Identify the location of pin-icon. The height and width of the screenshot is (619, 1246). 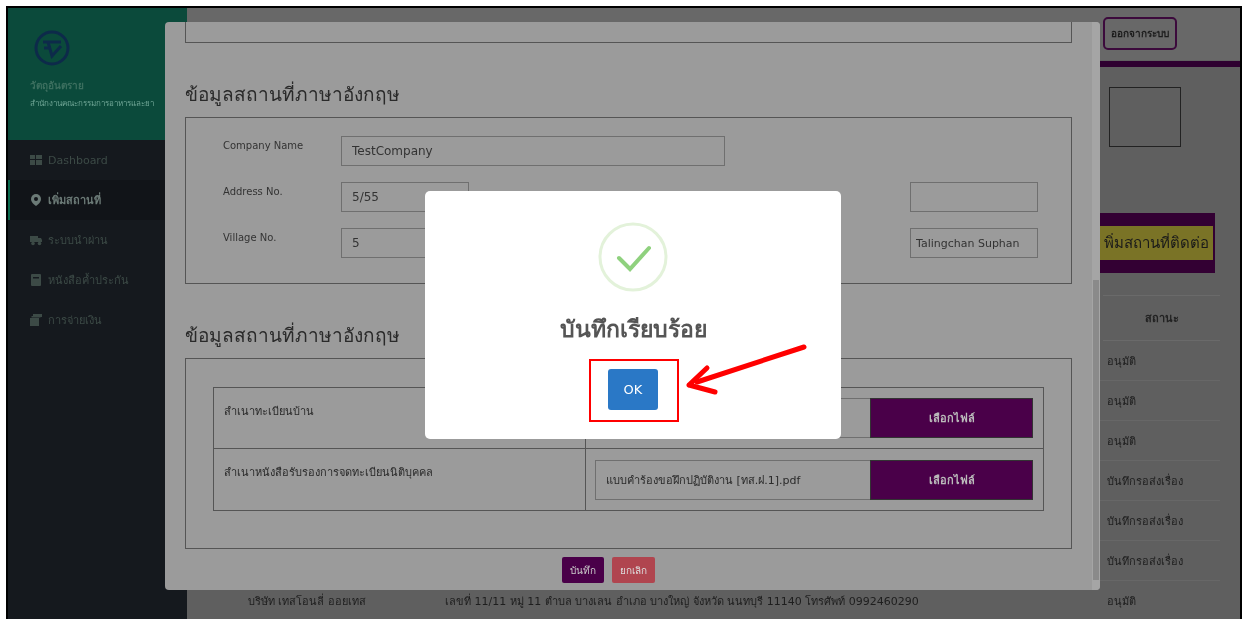
(36, 200).